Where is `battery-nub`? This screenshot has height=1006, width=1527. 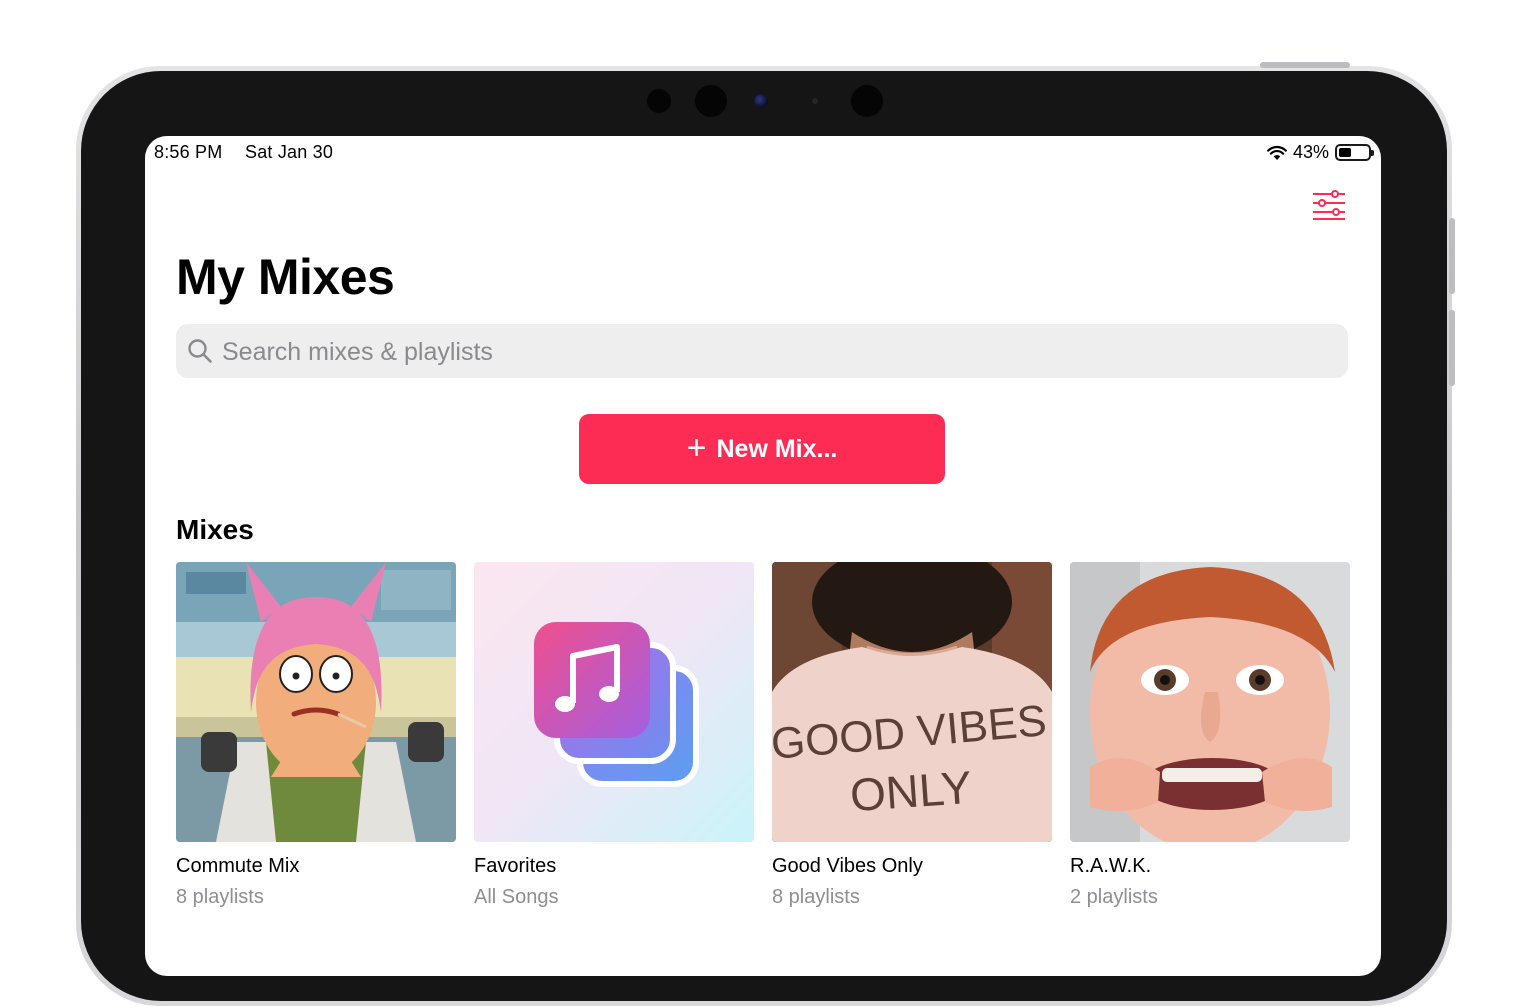 battery-nub is located at coordinates (1372, 153).